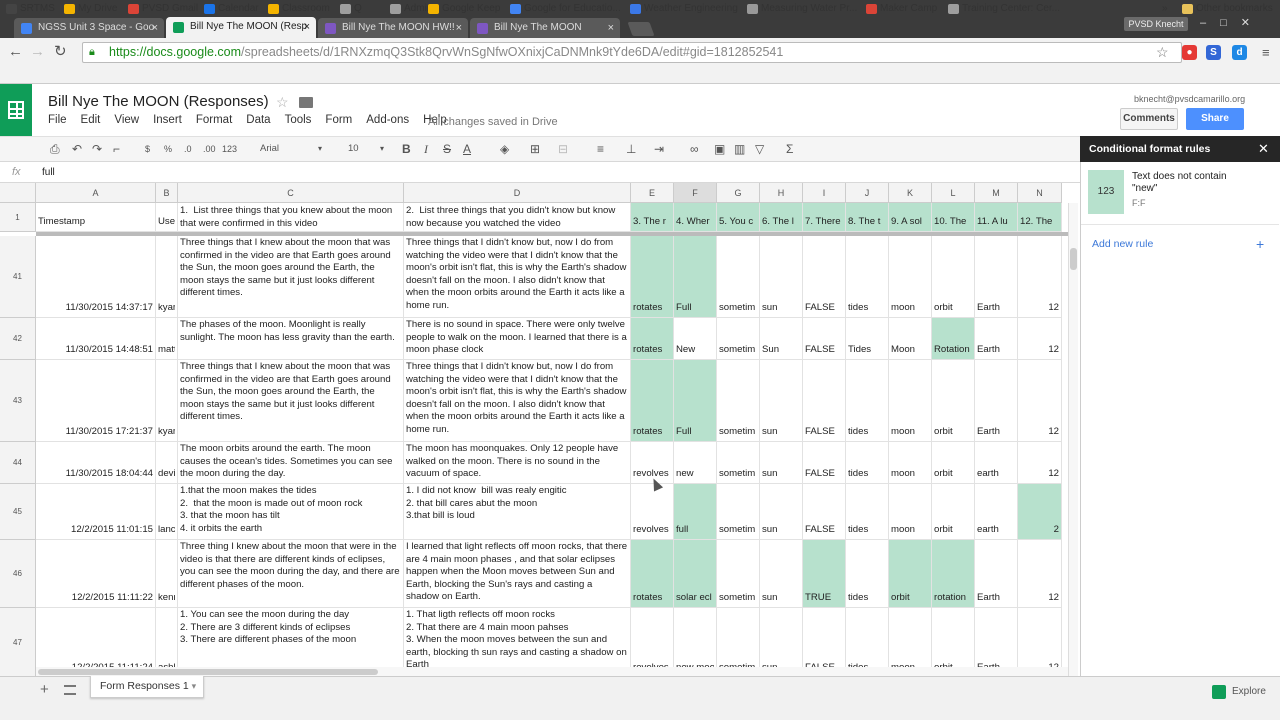  I want to click on formula-value: full, so click(48, 172).